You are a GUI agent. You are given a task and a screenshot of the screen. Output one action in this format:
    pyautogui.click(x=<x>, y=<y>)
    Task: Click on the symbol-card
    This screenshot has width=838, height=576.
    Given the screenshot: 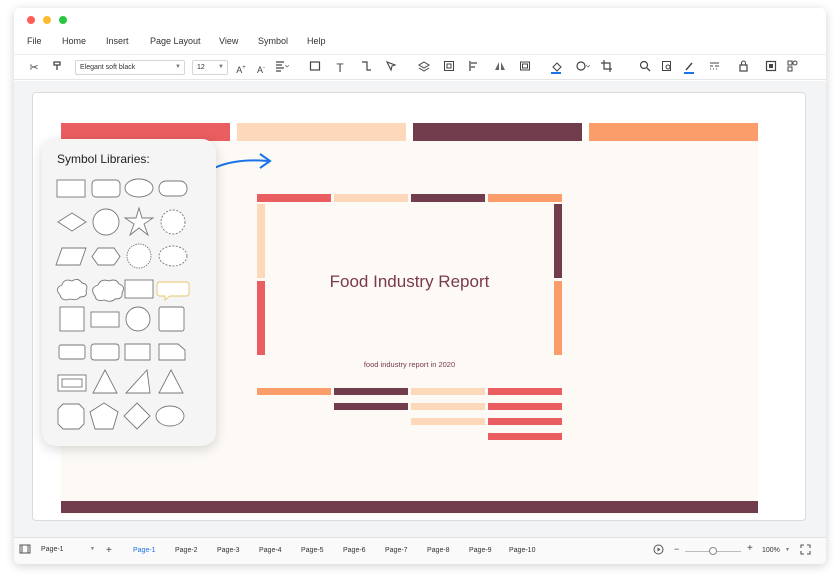 What is the action you would take?
    pyautogui.click(x=172, y=352)
    